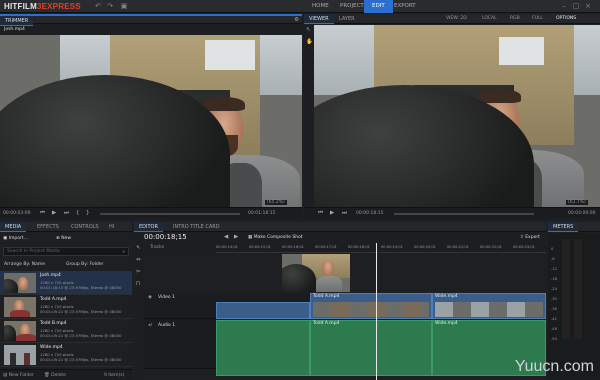 Image resolution: width=600 pixels, height=380 pixels. What do you see at coordinates (344, 213) in the screenshot?
I see `viewer-next-icon: ⏭` at bounding box center [344, 213].